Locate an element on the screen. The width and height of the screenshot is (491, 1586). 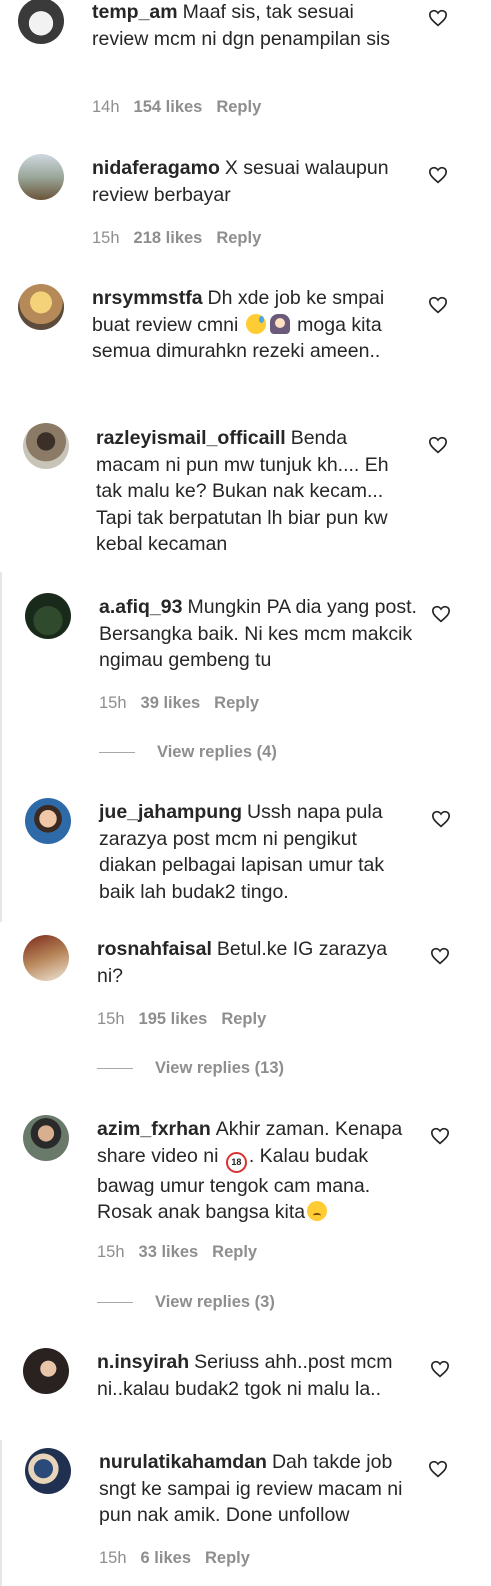
comment-username: nurulatikahamdan is located at coordinates (183, 1462).